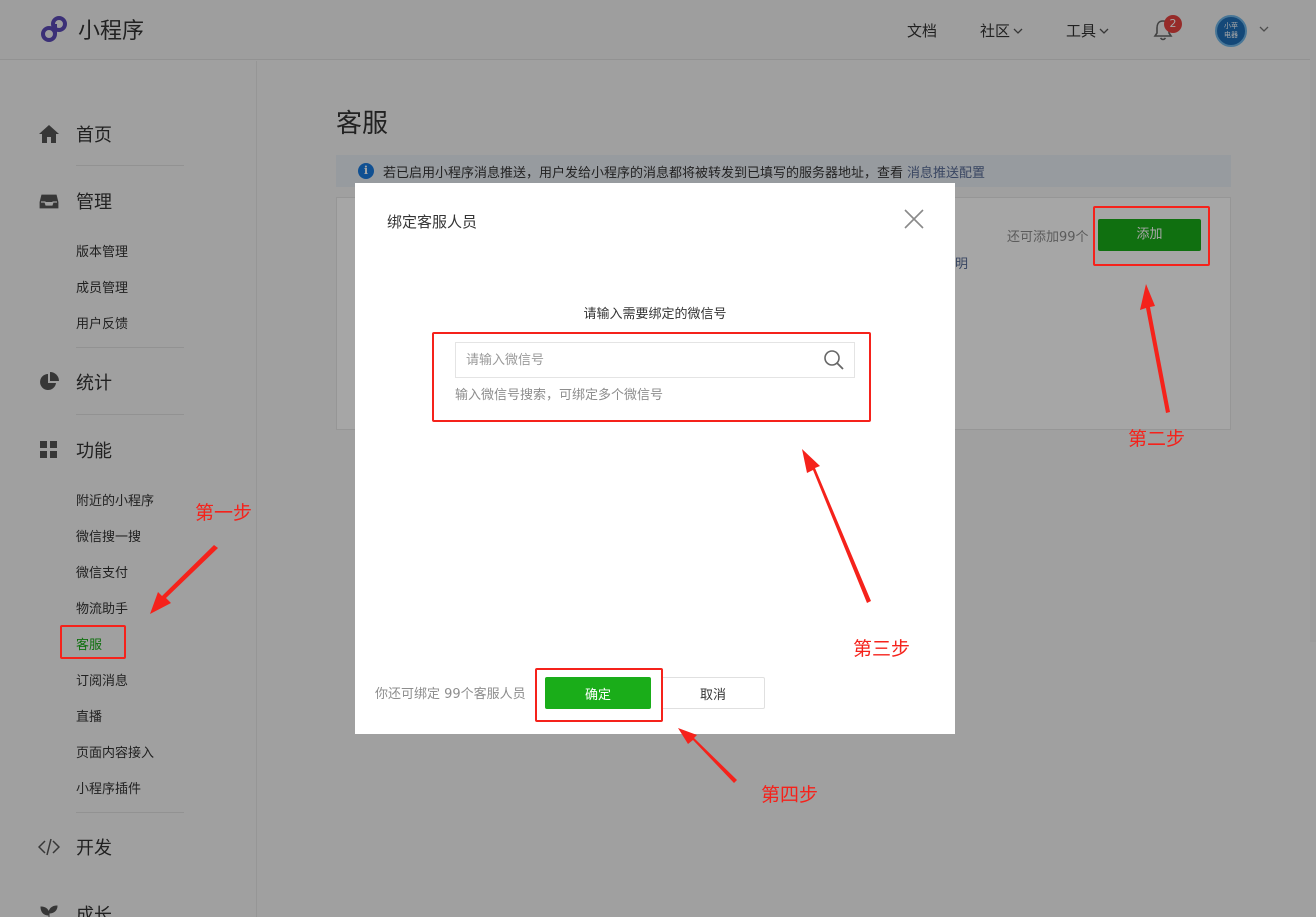 The image size is (1316, 917). Describe the element at coordinates (224, 513) in the screenshot. I see `annotation-step1: 第一步` at that location.